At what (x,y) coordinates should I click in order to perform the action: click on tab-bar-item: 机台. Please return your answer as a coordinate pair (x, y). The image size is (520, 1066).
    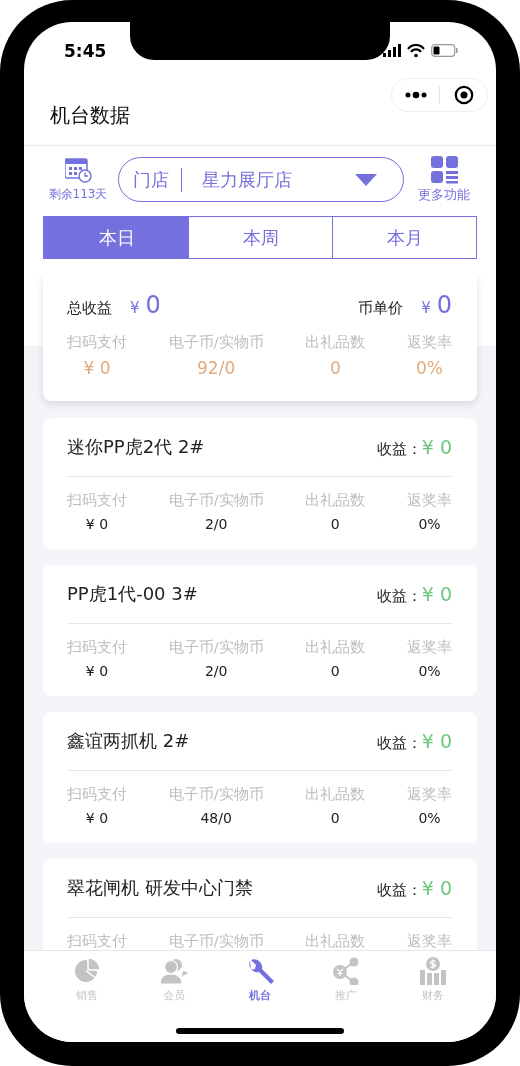
    Looking at the image, I should click on (260, 982).